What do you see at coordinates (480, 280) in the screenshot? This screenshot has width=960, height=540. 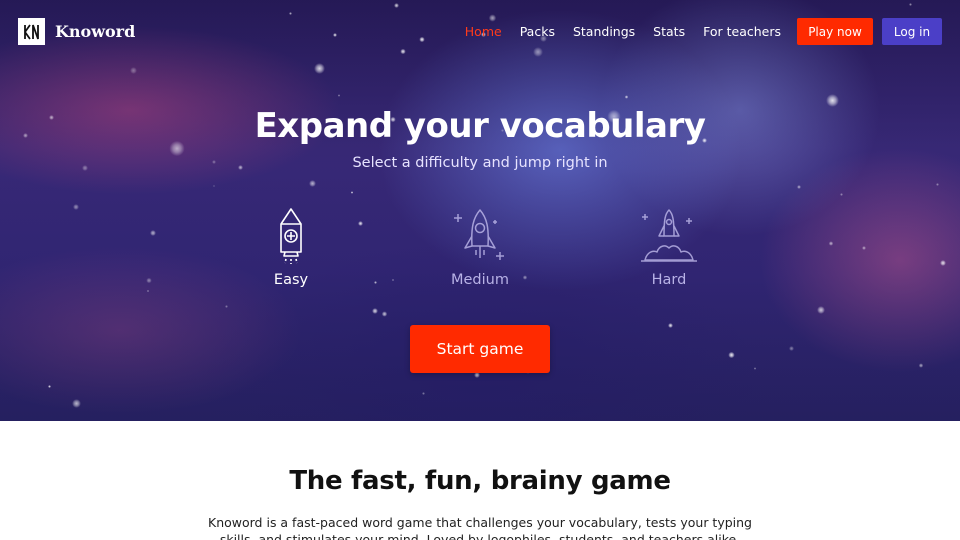 I see `difficulty-medium-label: Medium` at bounding box center [480, 280].